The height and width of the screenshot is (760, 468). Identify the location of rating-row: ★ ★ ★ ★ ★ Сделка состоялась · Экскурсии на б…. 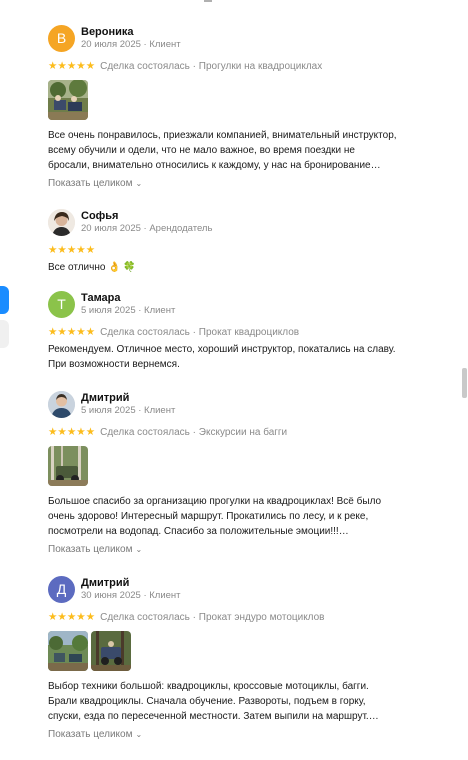
(233, 432).